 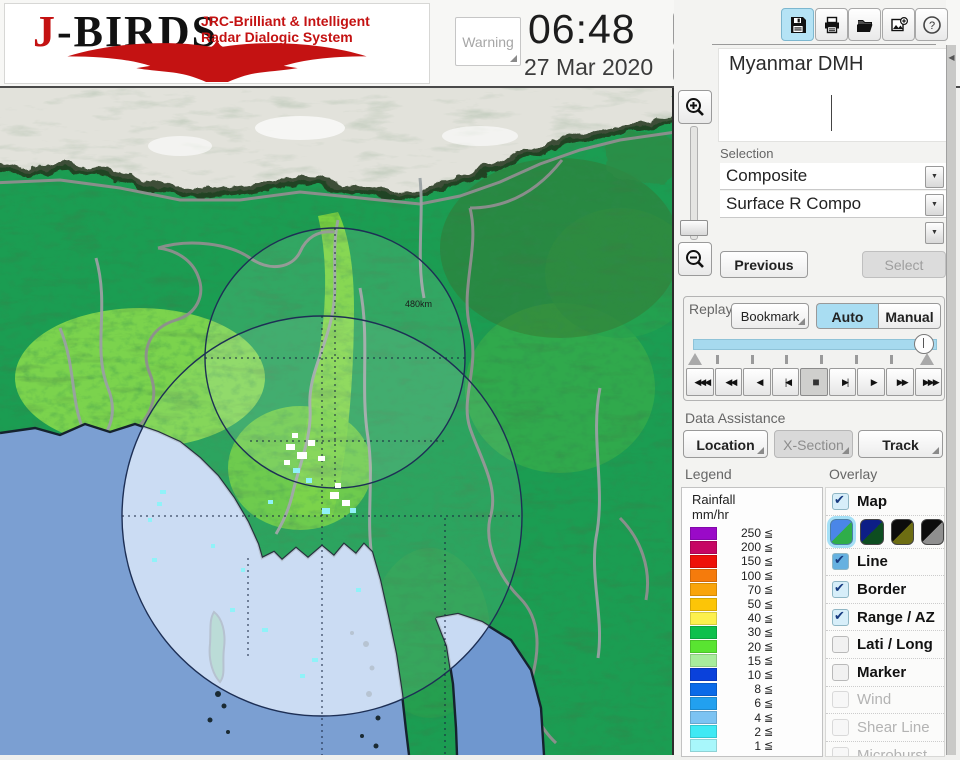 I want to click on parameter-dropdown: ▼, so click(x=833, y=232).